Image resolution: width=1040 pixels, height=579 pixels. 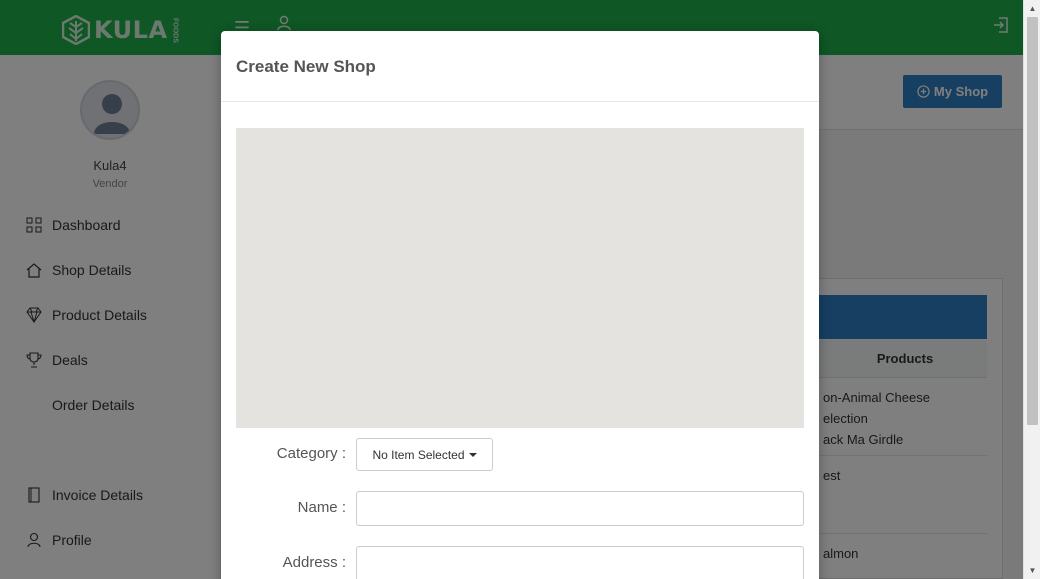 I want to click on caret-down-icon, so click(x=472, y=454).